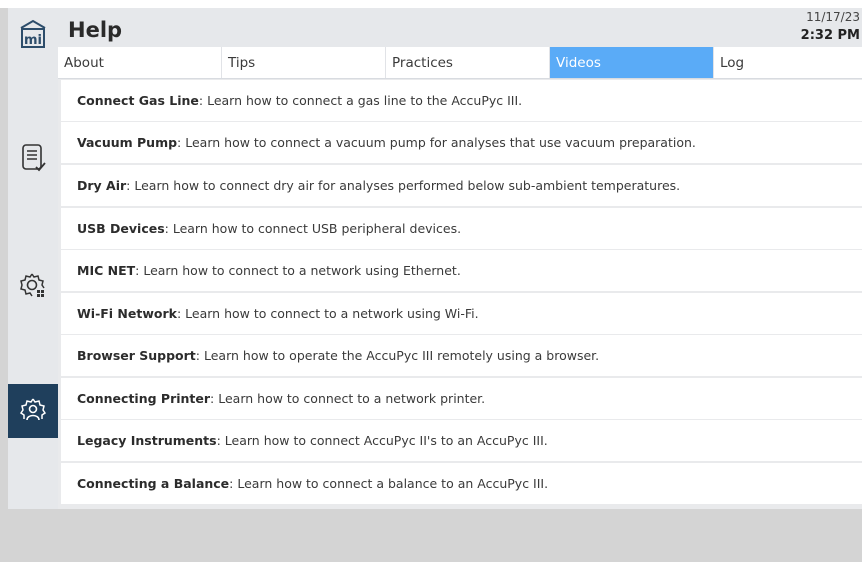  I want to click on tab-bar: About Tips Practices Videos Log, so click(460, 63).